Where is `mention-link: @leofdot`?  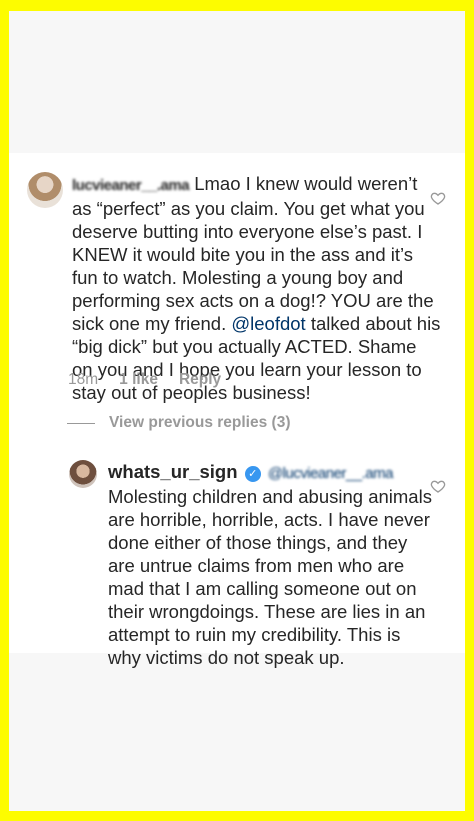
mention-link: @leofdot is located at coordinates (268, 323).